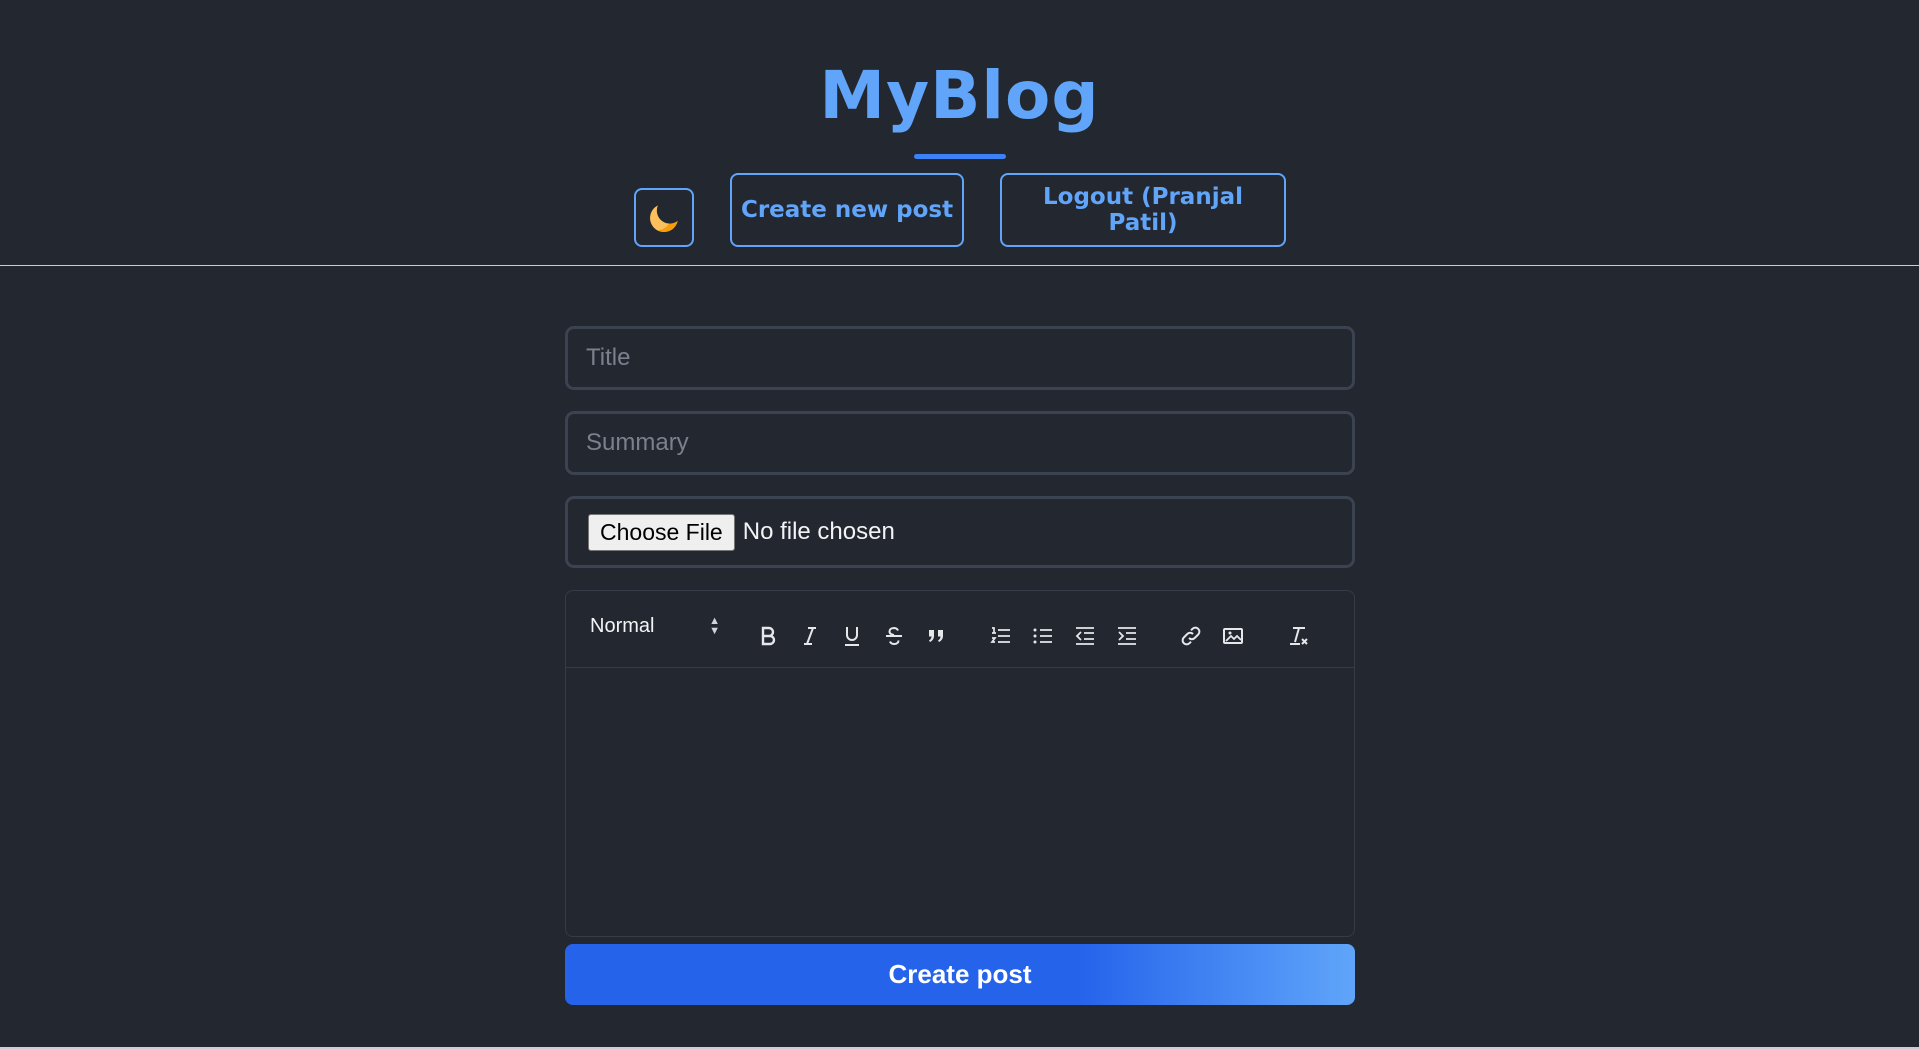 The width and height of the screenshot is (1919, 1049). I want to click on image-button, so click(1233, 636).